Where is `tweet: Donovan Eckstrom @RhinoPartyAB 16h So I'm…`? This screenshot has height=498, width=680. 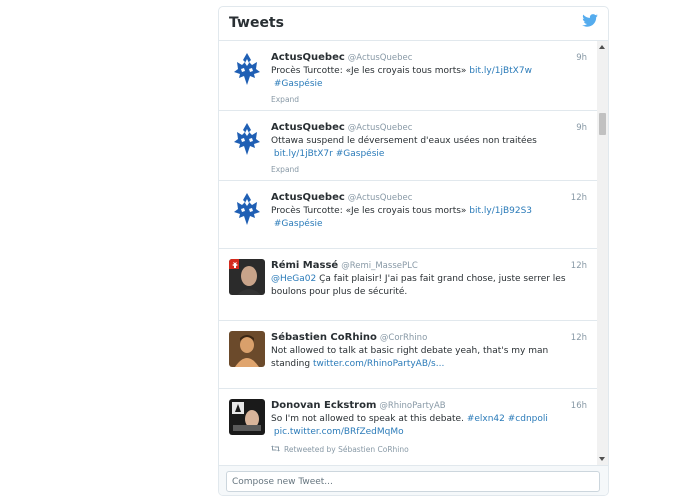 tweet: Donovan Eckstrom @RhinoPartyAB 16h So I'm… is located at coordinates (408, 427).